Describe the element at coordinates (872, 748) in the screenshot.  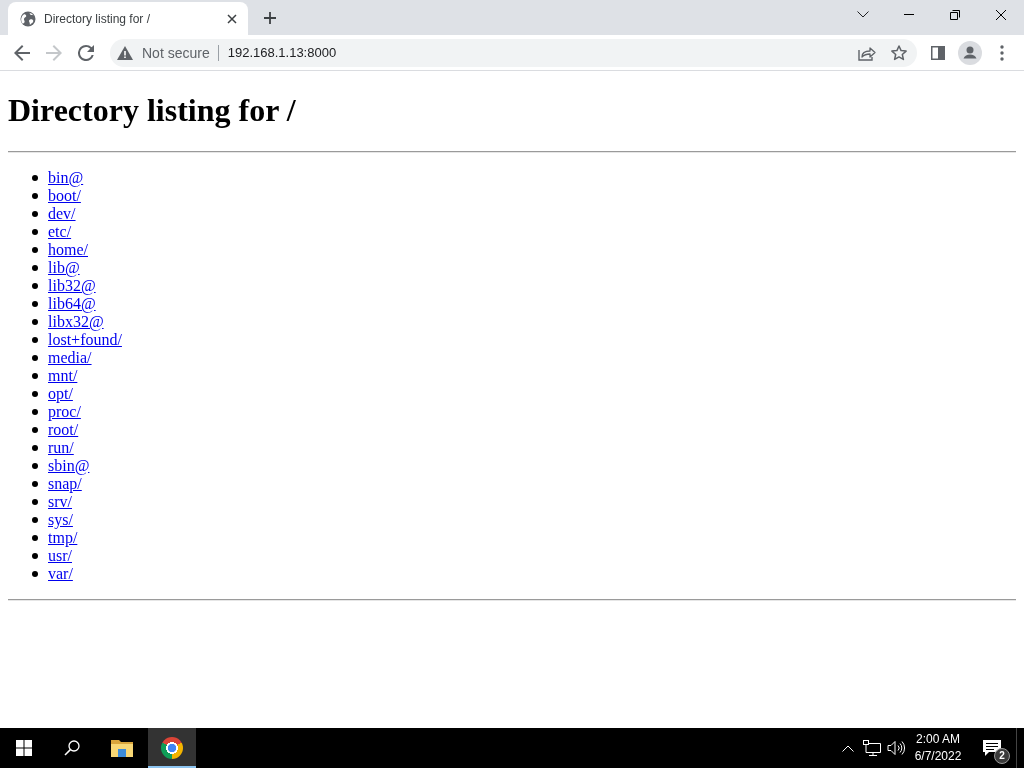
I see `network-icon` at that location.